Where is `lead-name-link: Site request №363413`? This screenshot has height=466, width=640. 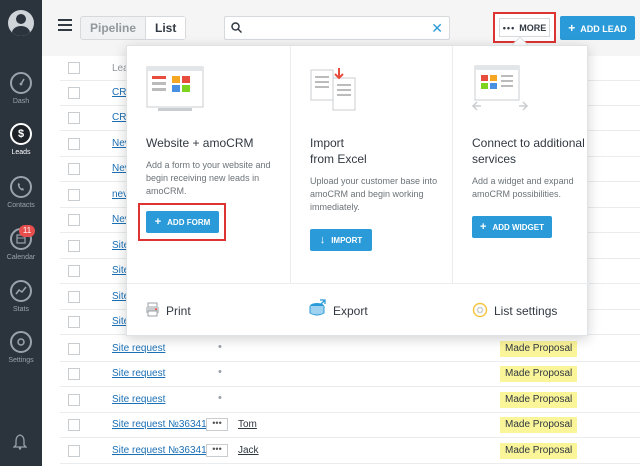 lead-name-link: Site request №363413 is located at coordinates (162, 424).